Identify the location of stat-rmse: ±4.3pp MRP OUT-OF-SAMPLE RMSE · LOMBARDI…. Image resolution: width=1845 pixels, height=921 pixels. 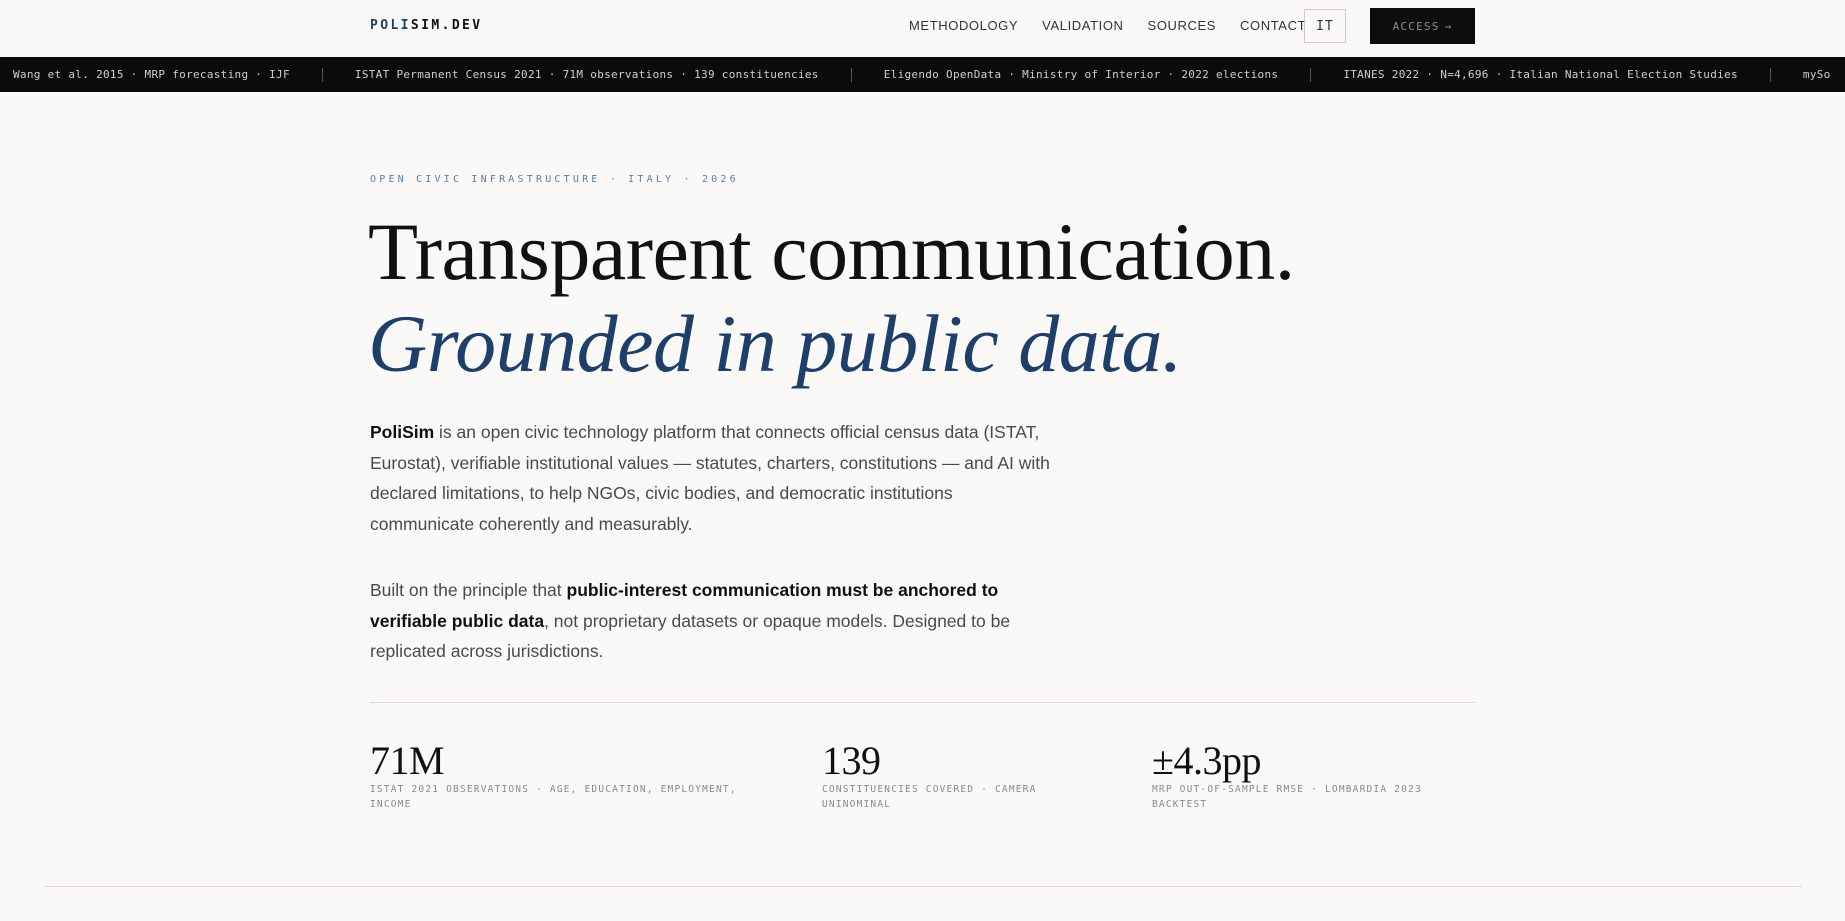
(1302, 775).